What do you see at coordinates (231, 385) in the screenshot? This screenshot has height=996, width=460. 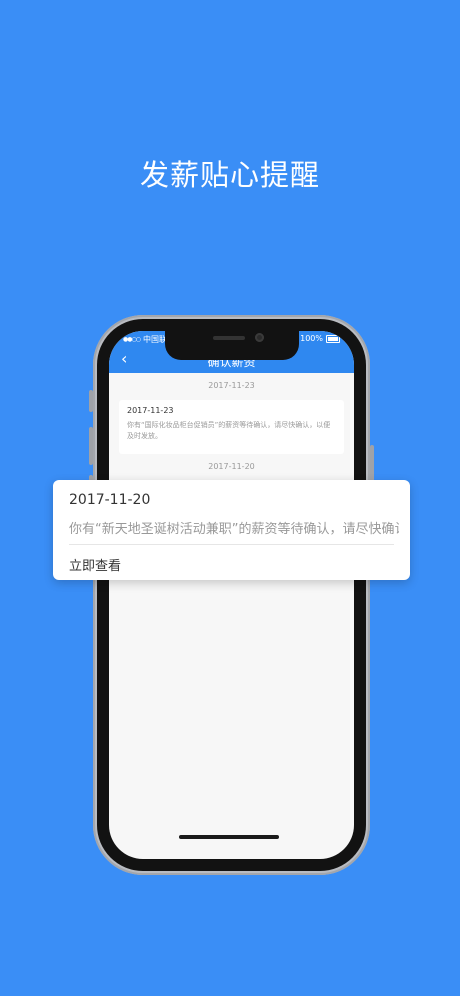 I see `date-divider: 2017-11-23` at bounding box center [231, 385].